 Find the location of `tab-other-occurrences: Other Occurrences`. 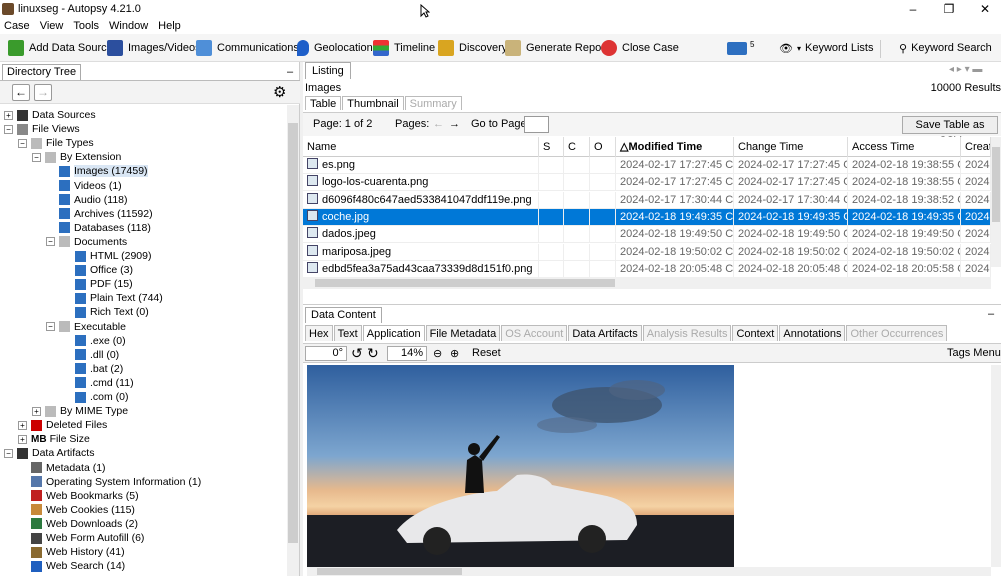

tab-other-occurrences: Other Occurrences is located at coordinates (897, 333).